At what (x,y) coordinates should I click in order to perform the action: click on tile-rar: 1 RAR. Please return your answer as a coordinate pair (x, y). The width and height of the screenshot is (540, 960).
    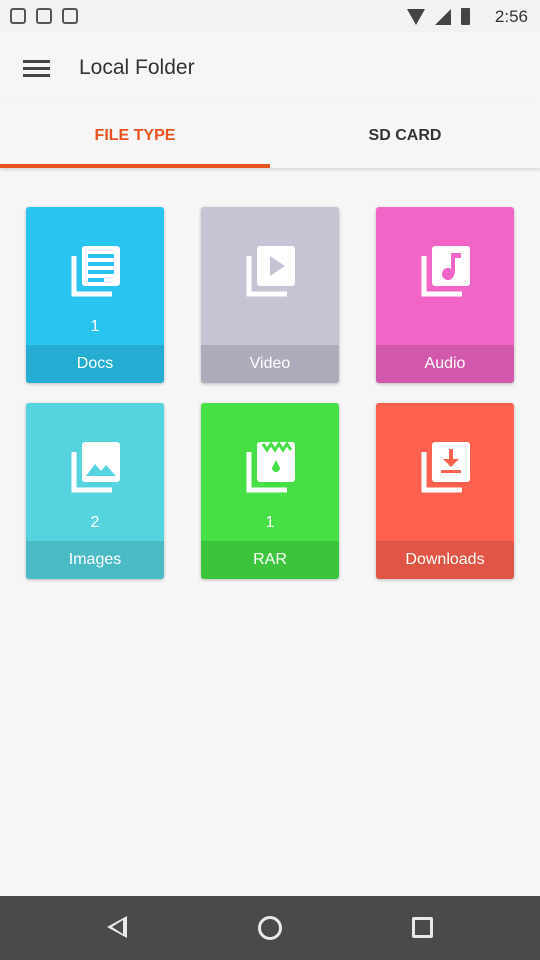
    Looking at the image, I should click on (270, 491).